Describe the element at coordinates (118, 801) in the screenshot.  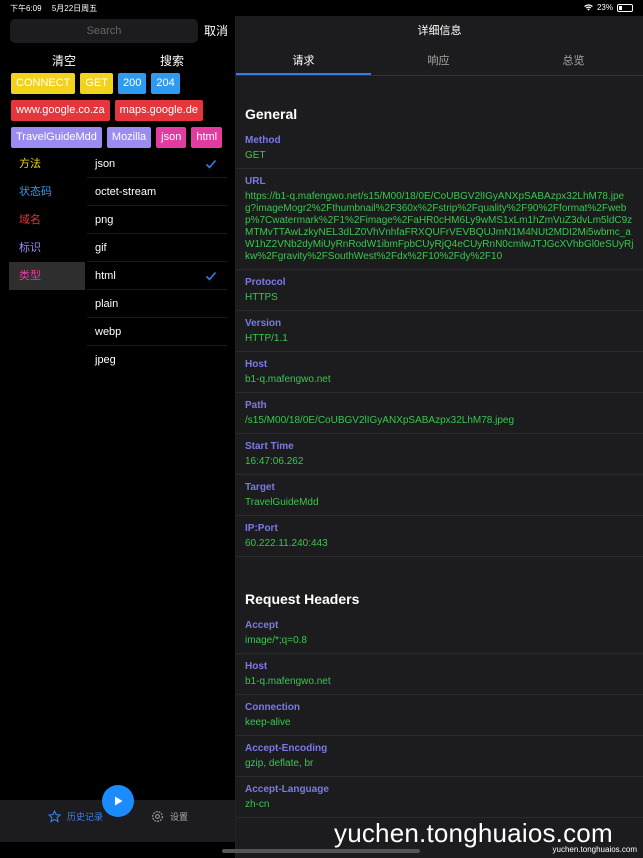
I see `play-button` at that location.